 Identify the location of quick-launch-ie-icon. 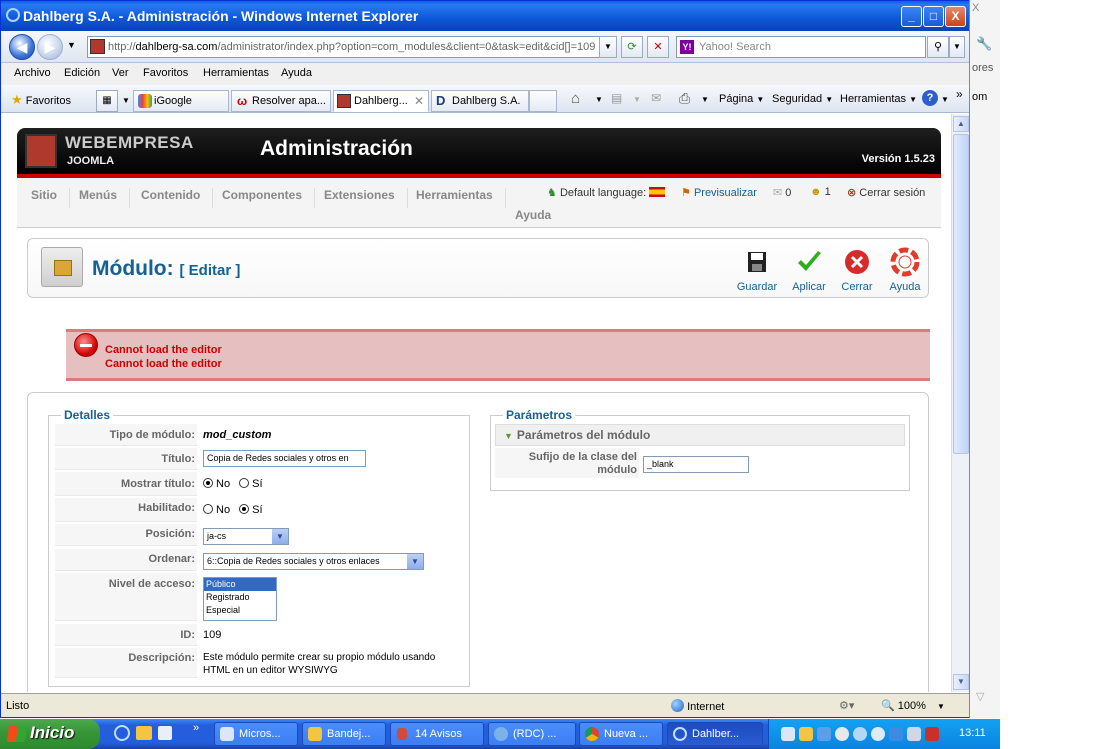
(122, 733).